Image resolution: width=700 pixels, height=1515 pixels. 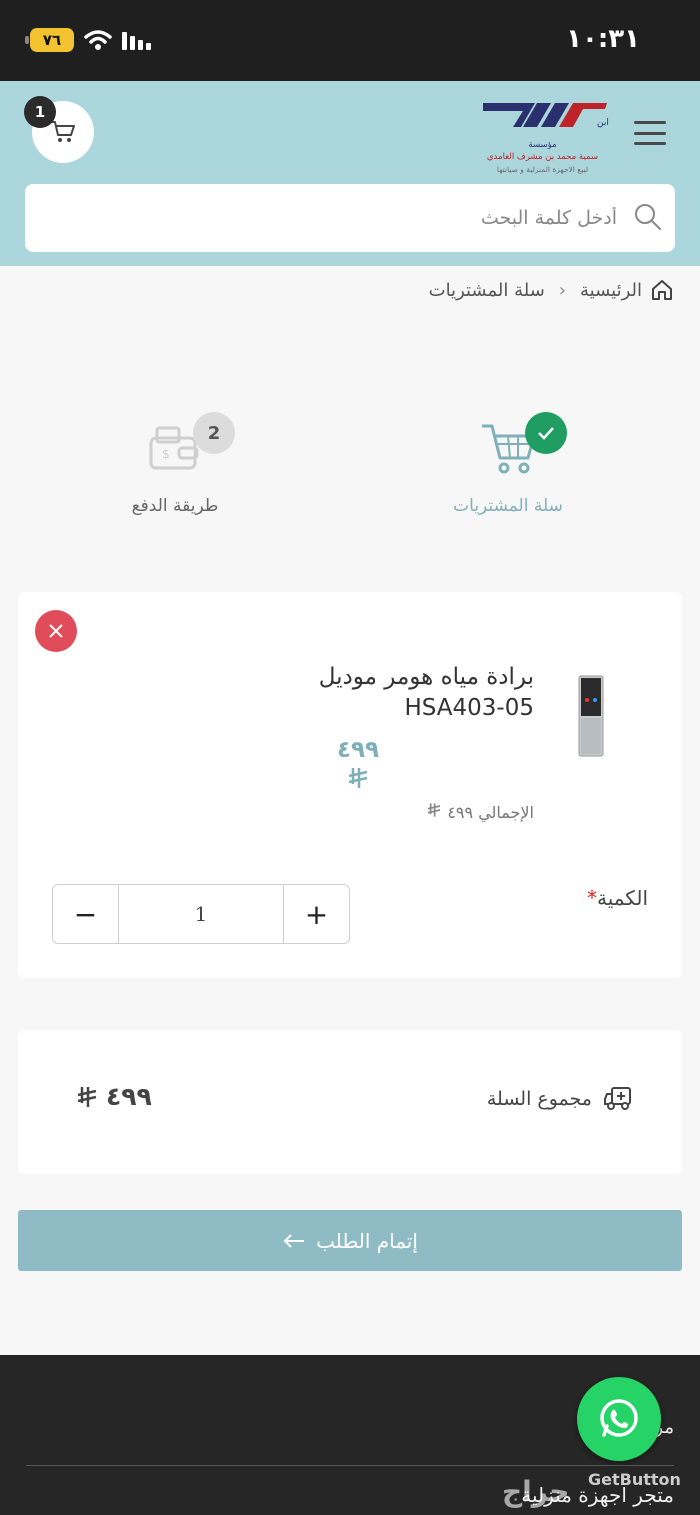 What do you see at coordinates (129, 1096) in the screenshot?
I see `cart-total-amount: ٤٩٩` at bounding box center [129, 1096].